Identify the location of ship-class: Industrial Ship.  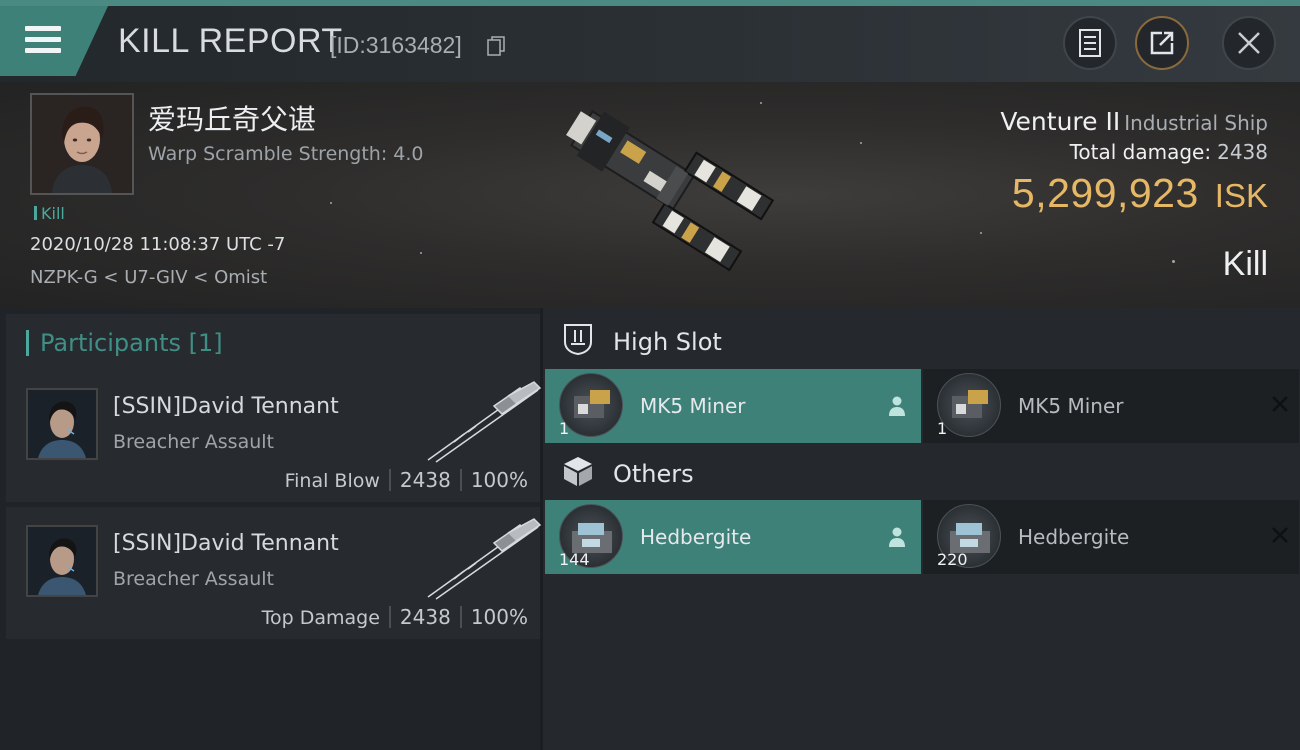
(1196, 123).